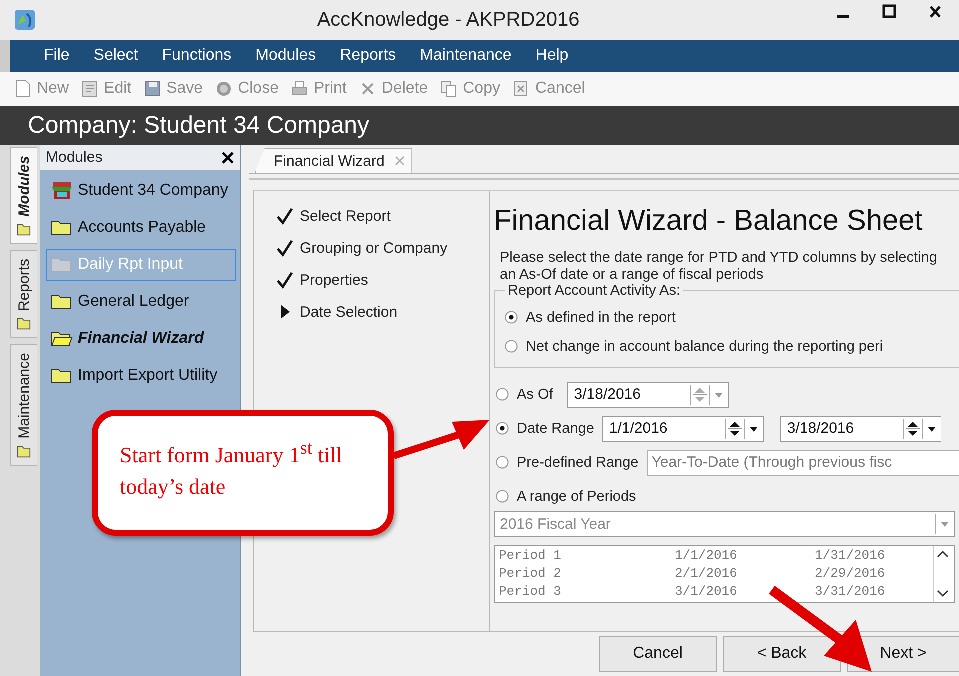 This screenshot has width=959, height=676. What do you see at coordinates (530, 555) in the screenshot?
I see `list-cell-text: Period 1` at bounding box center [530, 555].